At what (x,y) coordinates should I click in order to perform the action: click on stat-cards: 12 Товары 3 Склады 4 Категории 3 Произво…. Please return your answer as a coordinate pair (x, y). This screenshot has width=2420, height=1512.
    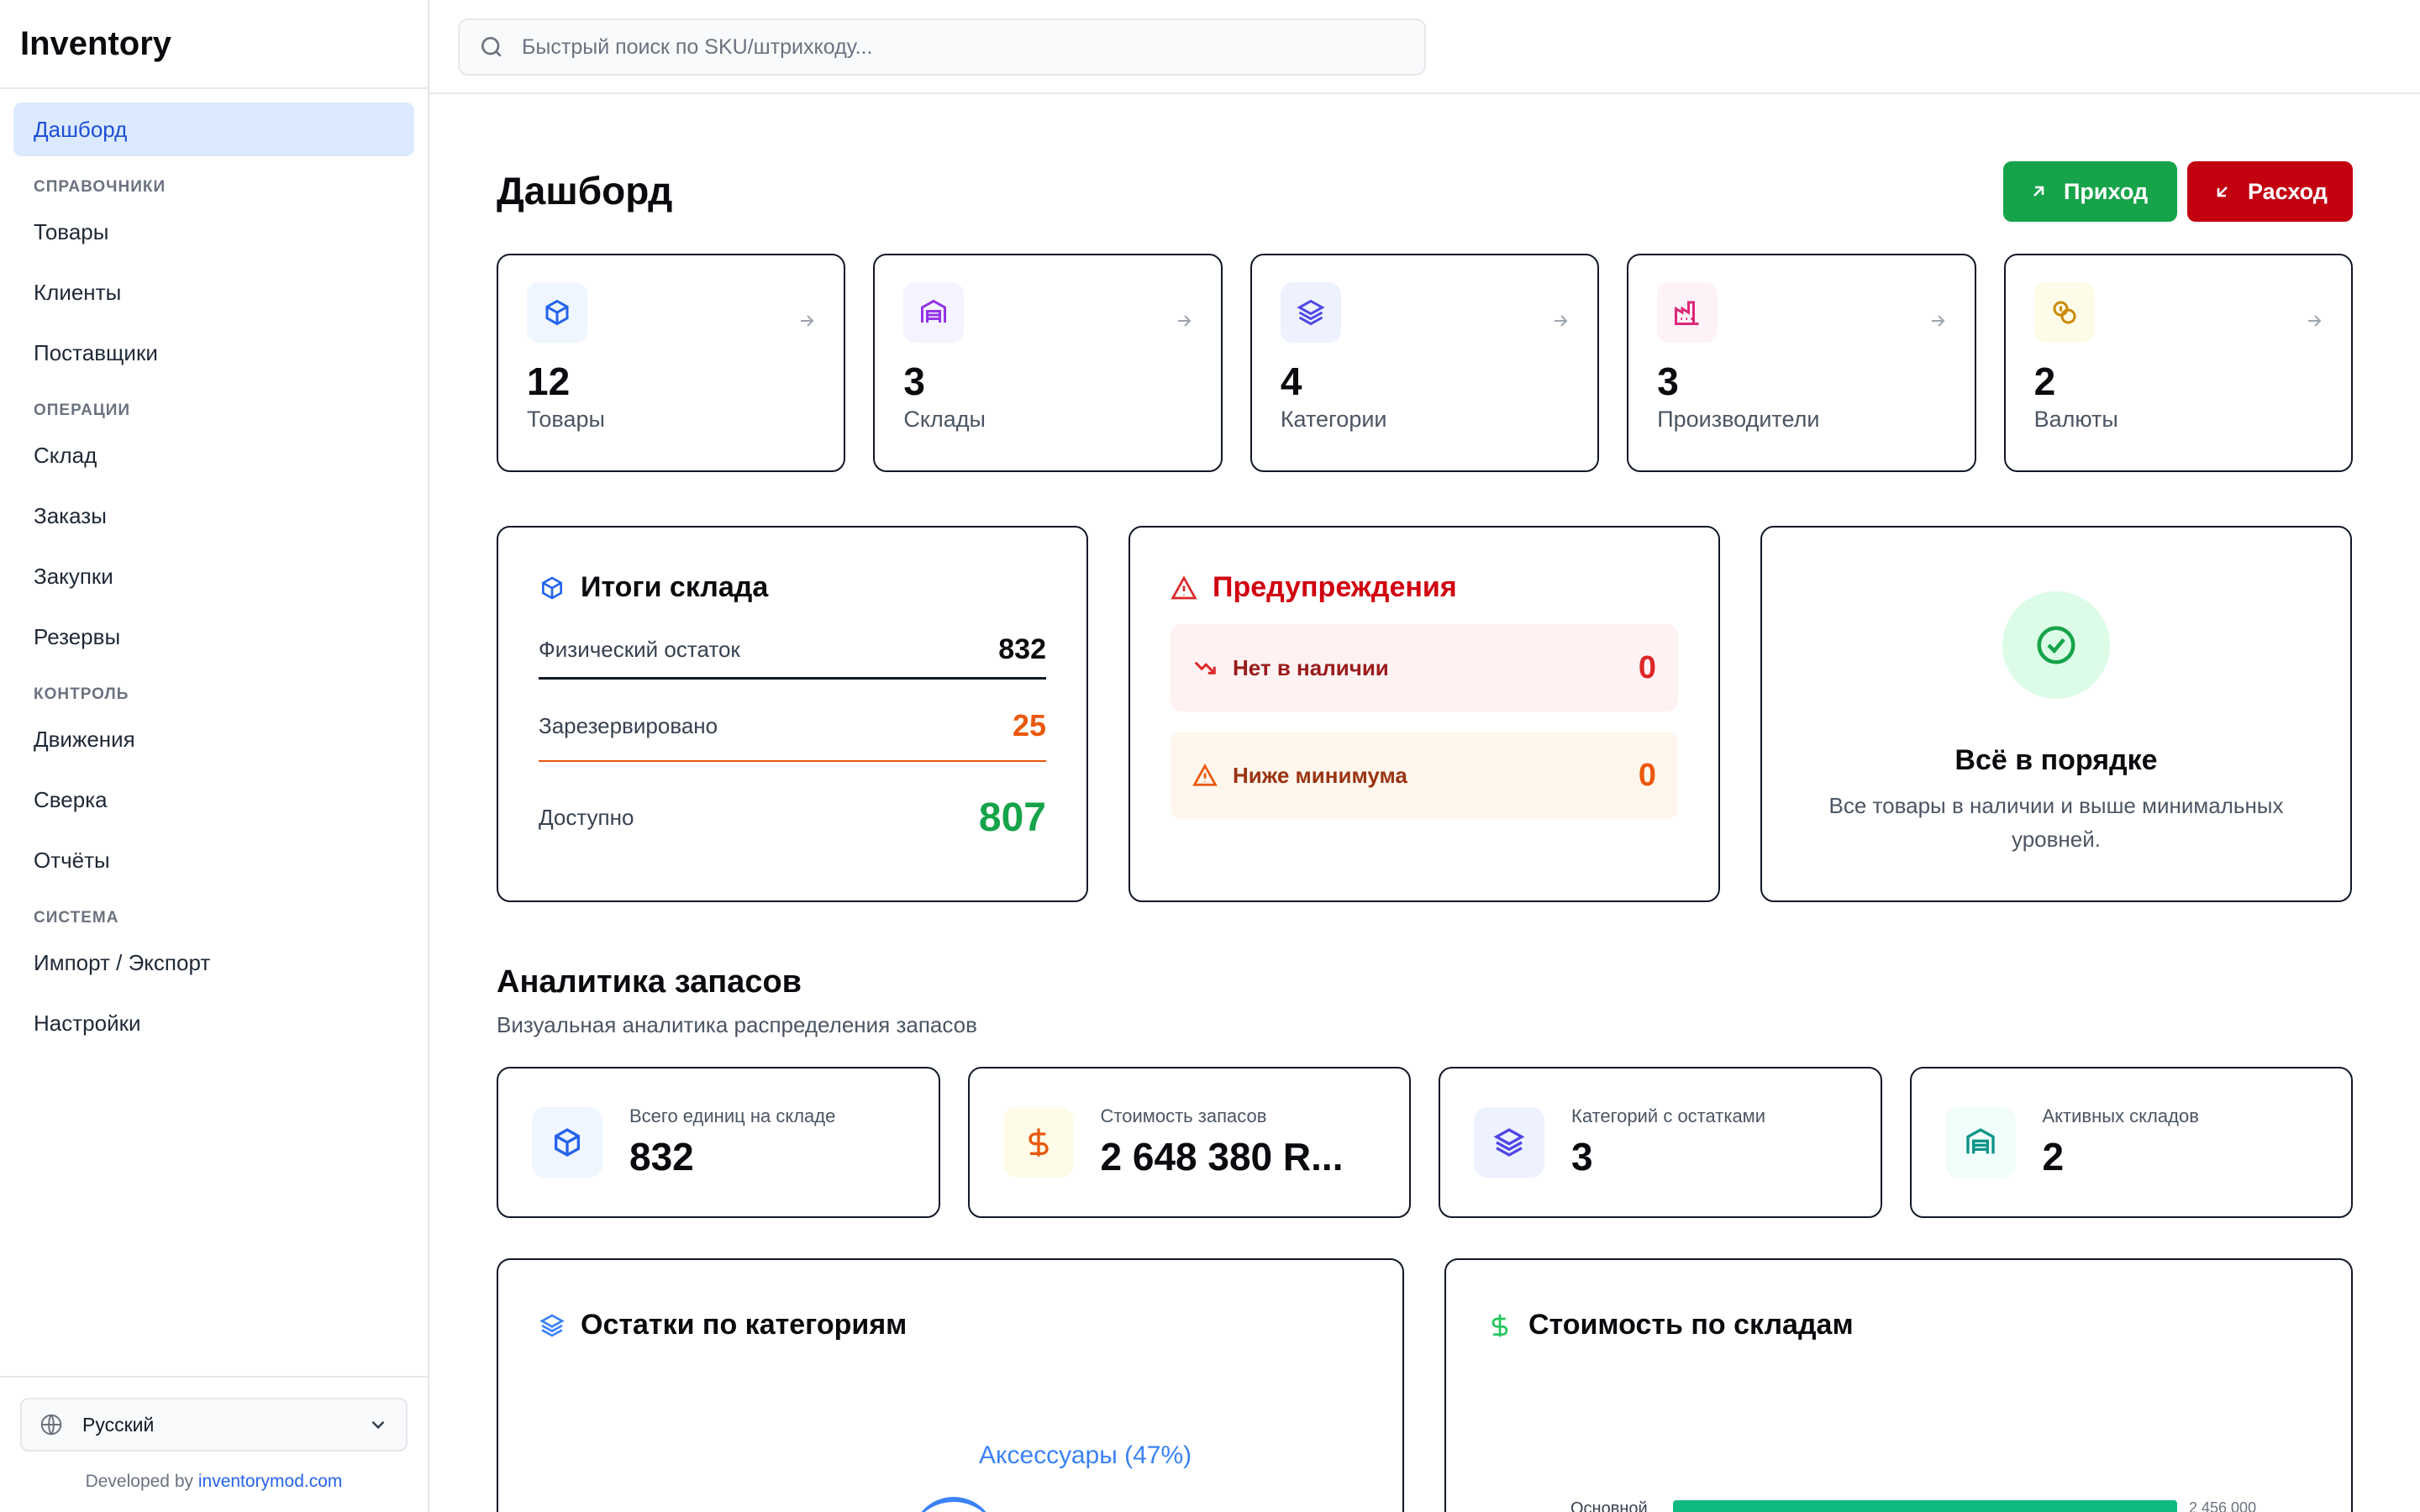
    Looking at the image, I should click on (1425, 363).